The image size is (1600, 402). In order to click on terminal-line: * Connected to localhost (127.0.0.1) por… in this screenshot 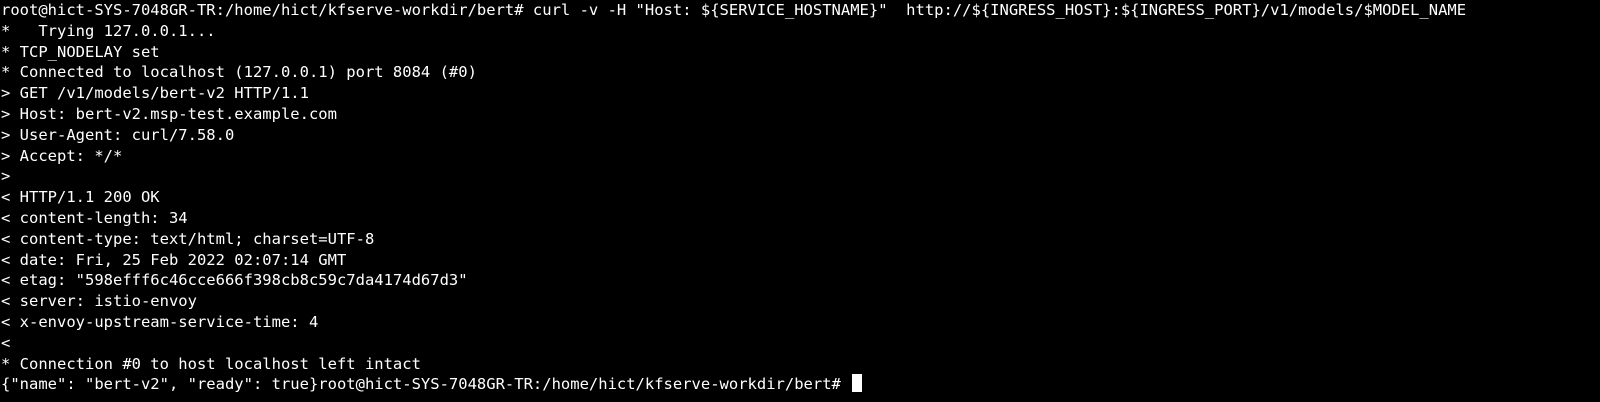, I will do `click(239, 72)`.